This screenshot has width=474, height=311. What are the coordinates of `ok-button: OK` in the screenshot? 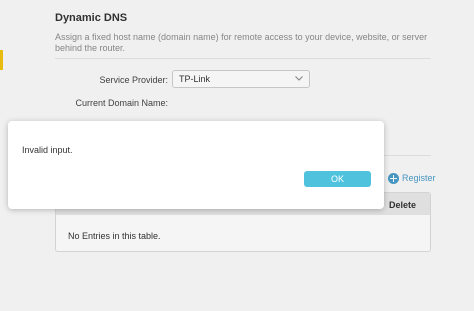 It's located at (337, 179).